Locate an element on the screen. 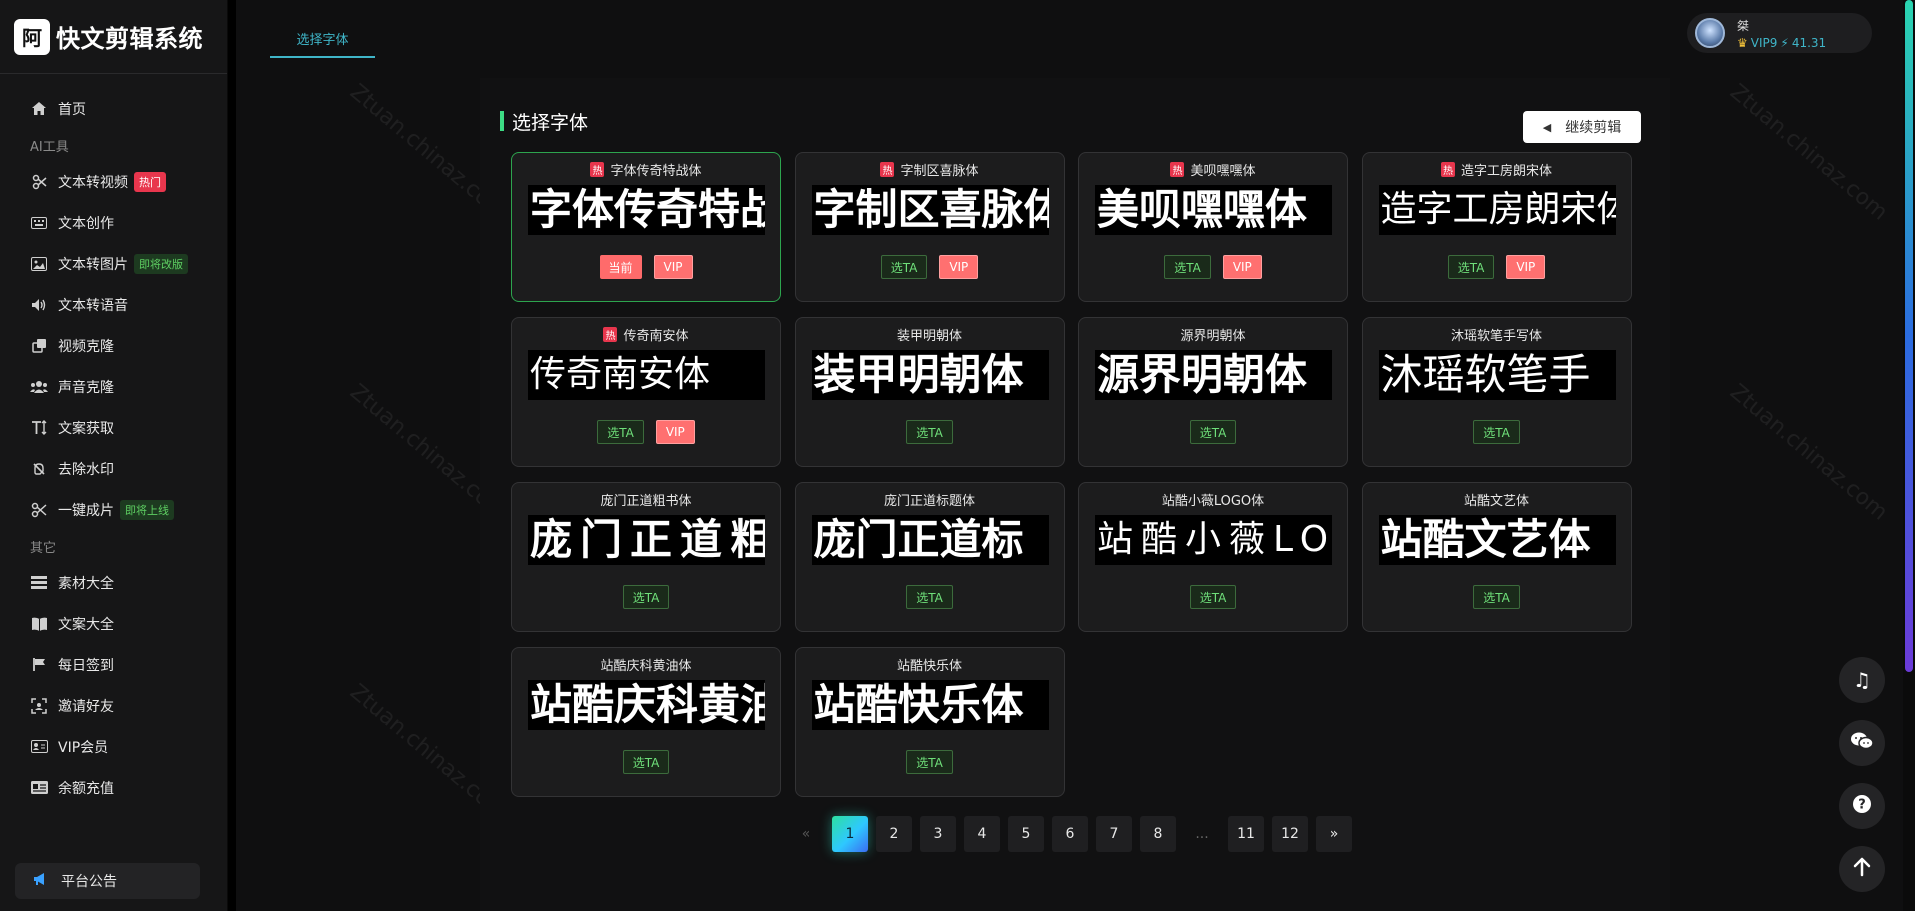 This screenshot has width=1915, height=911. sidebar-item-label: 文本转视频 is located at coordinates (93, 182).